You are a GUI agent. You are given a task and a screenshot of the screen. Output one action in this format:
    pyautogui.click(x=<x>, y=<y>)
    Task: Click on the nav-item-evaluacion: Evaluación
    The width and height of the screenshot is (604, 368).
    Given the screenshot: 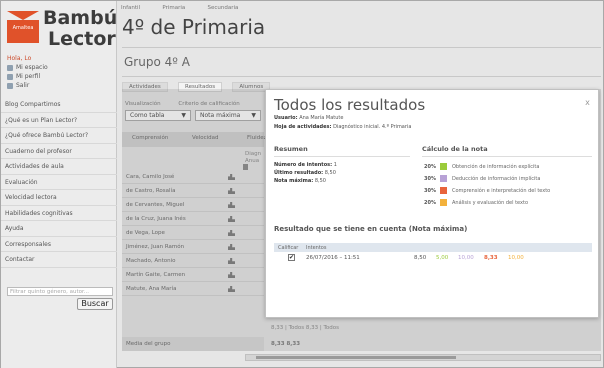 What is the action you would take?
    pyautogui.click(x=59, y=182)
    